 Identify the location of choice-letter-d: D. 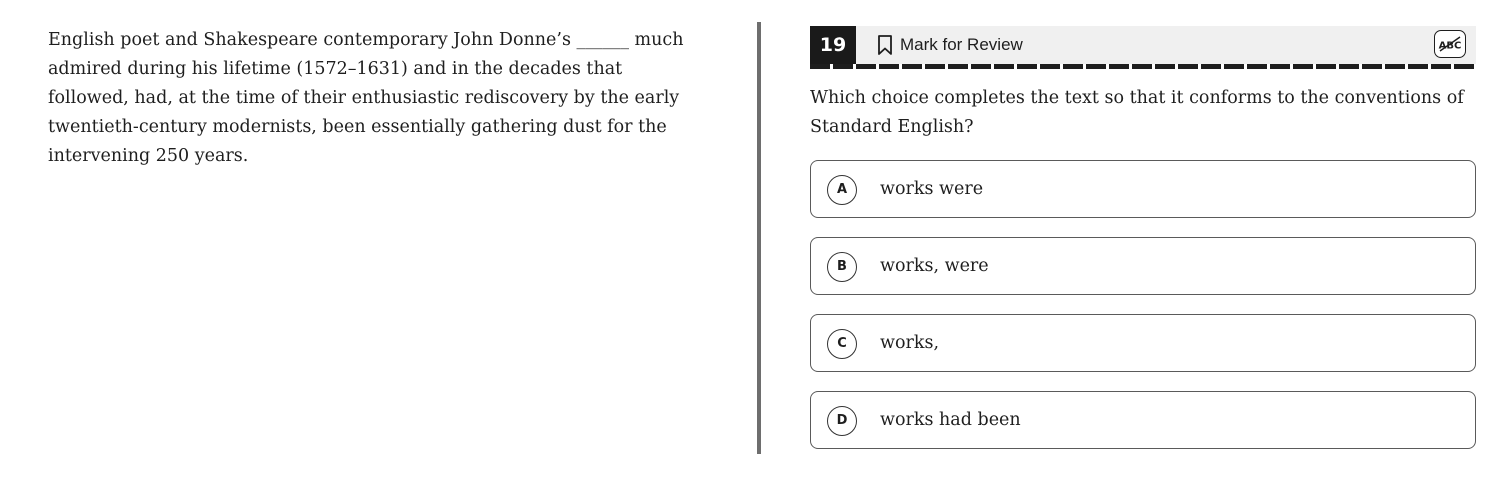
(842, 421).